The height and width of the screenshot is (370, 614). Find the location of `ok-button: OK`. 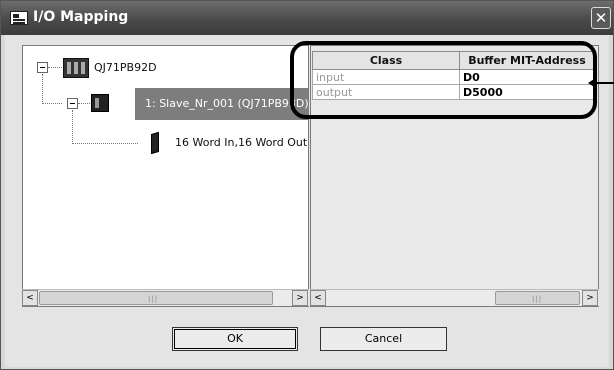

ok-button: OK is located at coordinates (235, 339).